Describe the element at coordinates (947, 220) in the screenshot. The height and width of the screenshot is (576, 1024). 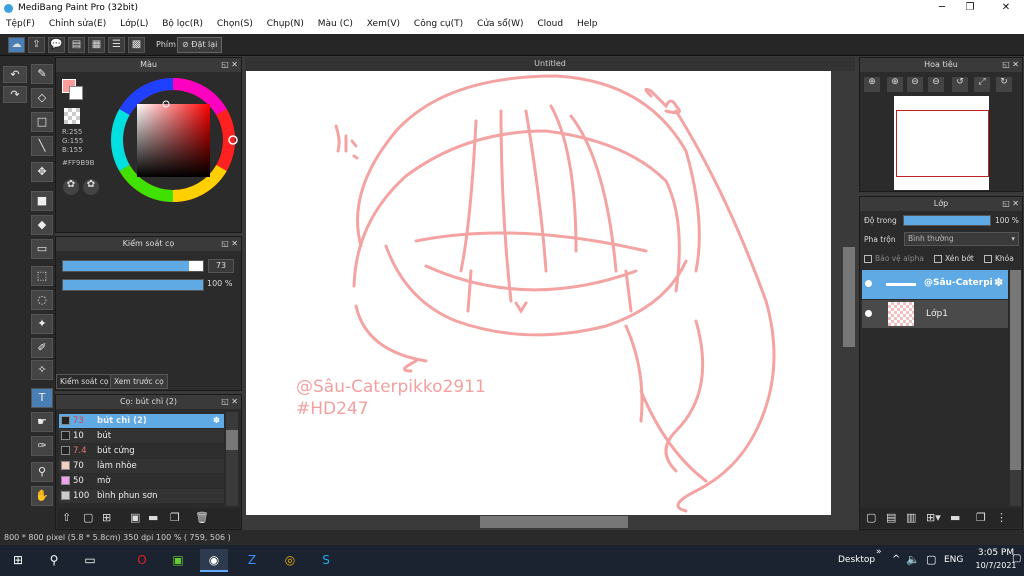
I see `layer-opacity-slider` at that location.